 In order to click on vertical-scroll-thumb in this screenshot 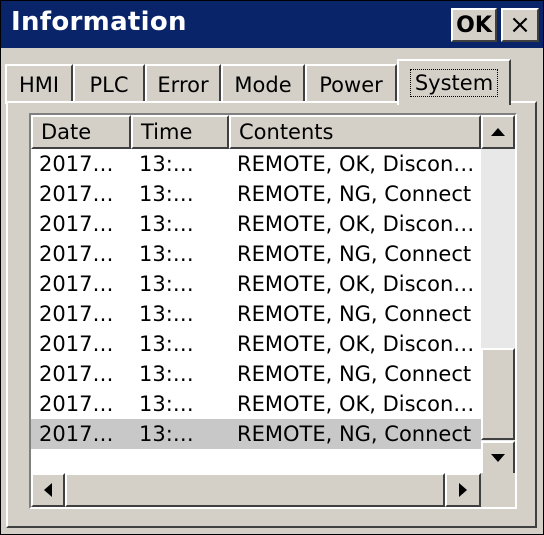, I will do `click(498, 394)`.